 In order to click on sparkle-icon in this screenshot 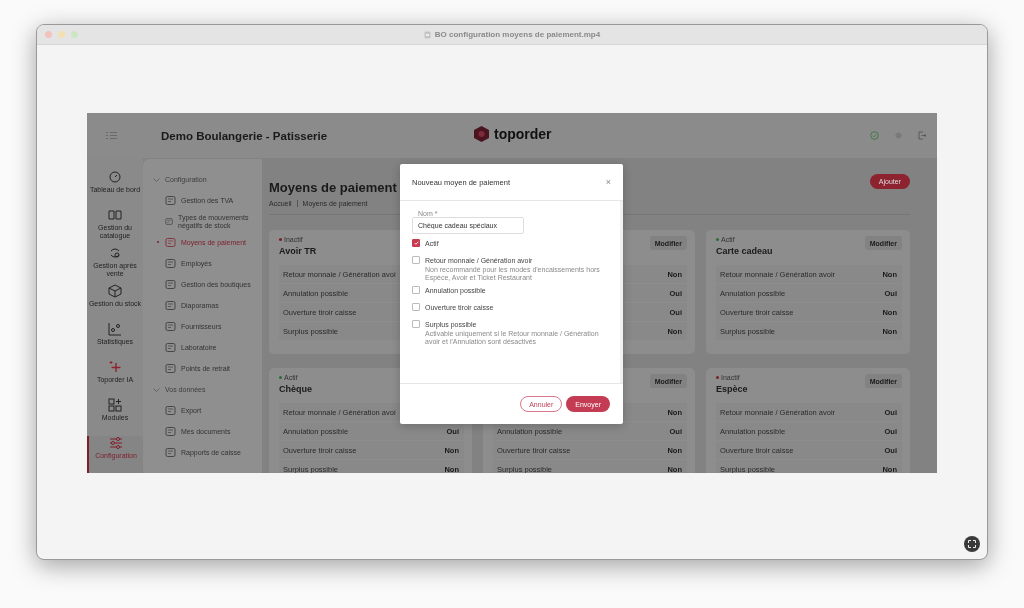, I will do `click(115, 367)`.